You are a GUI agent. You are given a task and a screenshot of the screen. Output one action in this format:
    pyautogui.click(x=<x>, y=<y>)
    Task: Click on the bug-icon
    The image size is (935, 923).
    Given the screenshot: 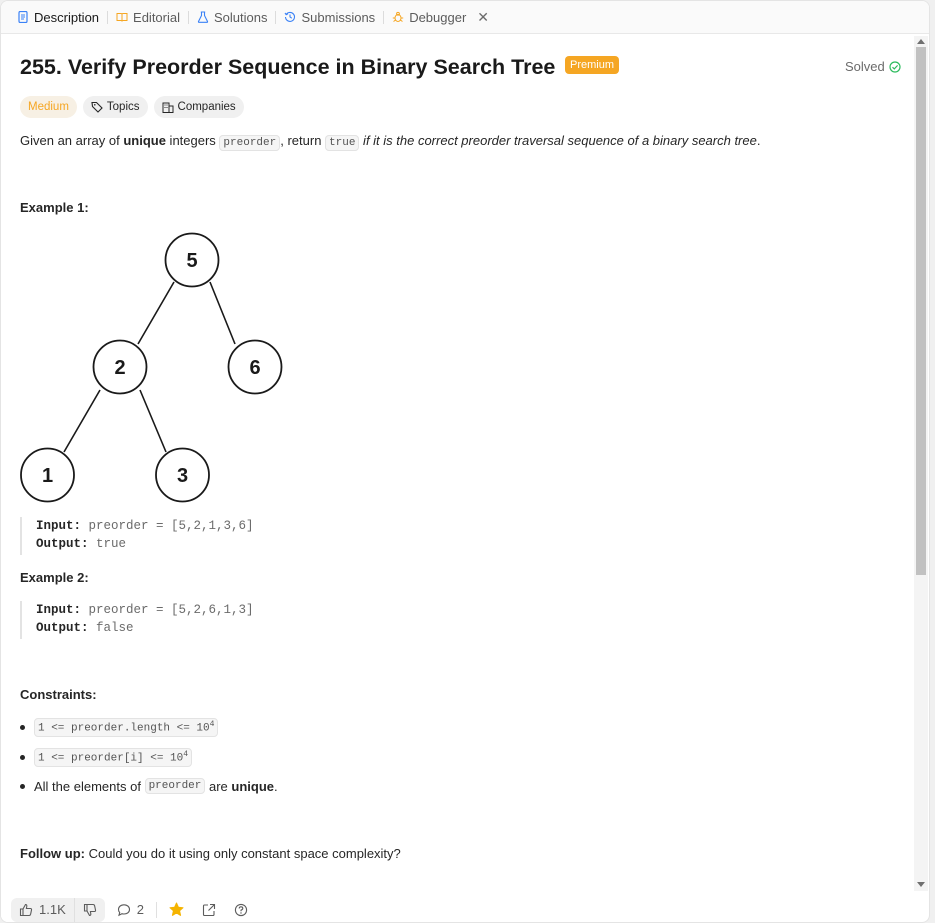 What is the action you would take?
    pyautogui.click(x=398, y=16)
    